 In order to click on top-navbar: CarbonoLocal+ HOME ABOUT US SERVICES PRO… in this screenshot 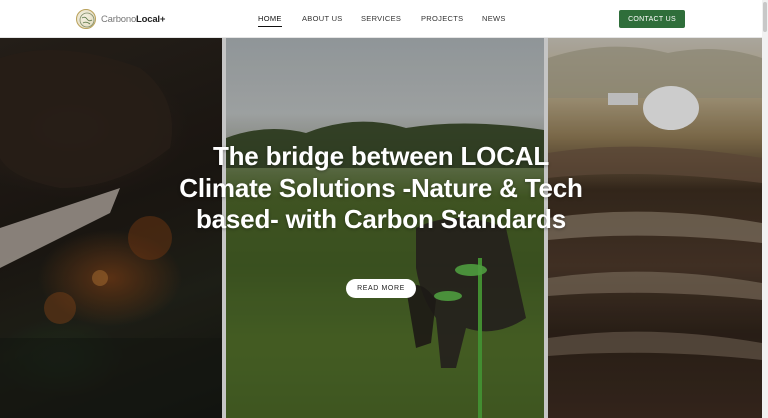, I will do `click(381, 19)`.